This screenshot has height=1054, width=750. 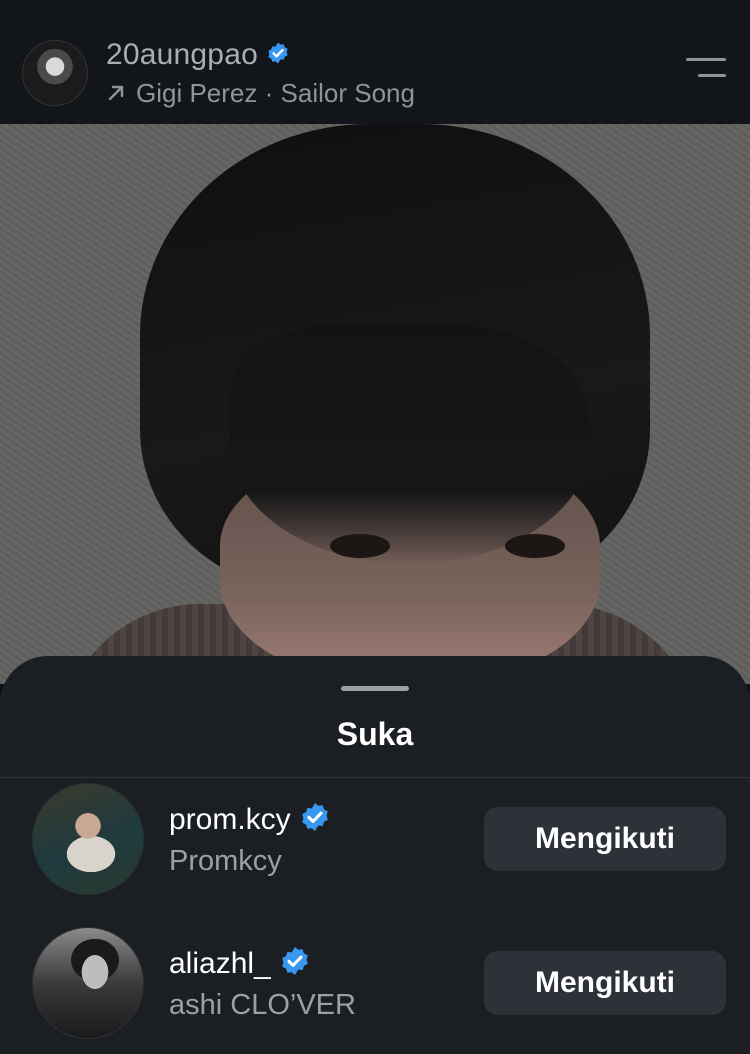 I want to click on sheet-divider, so click(x=375, y=777).